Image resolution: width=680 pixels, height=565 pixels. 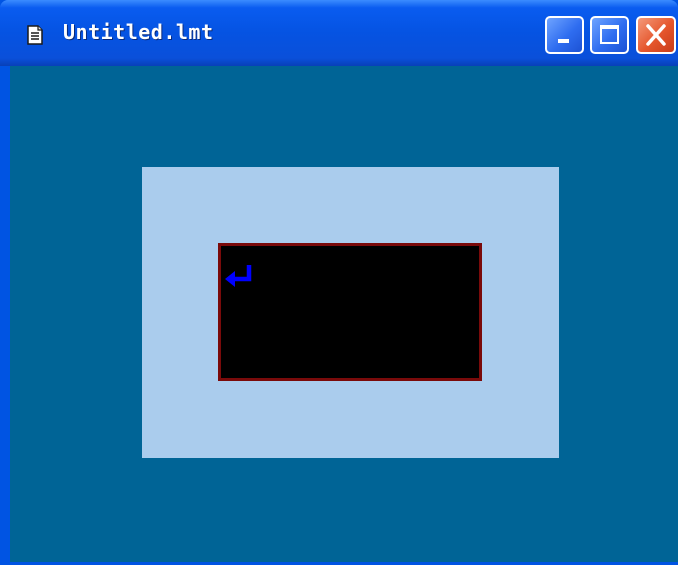 I want to click on maximize-button, so click(x=609, y=35).